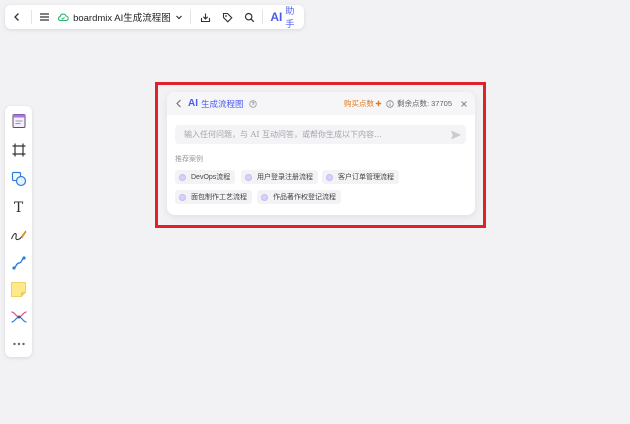 Image resolution: width=630 pixels, height=424 pixels. I want to click on search-icon, so click(249, 17).